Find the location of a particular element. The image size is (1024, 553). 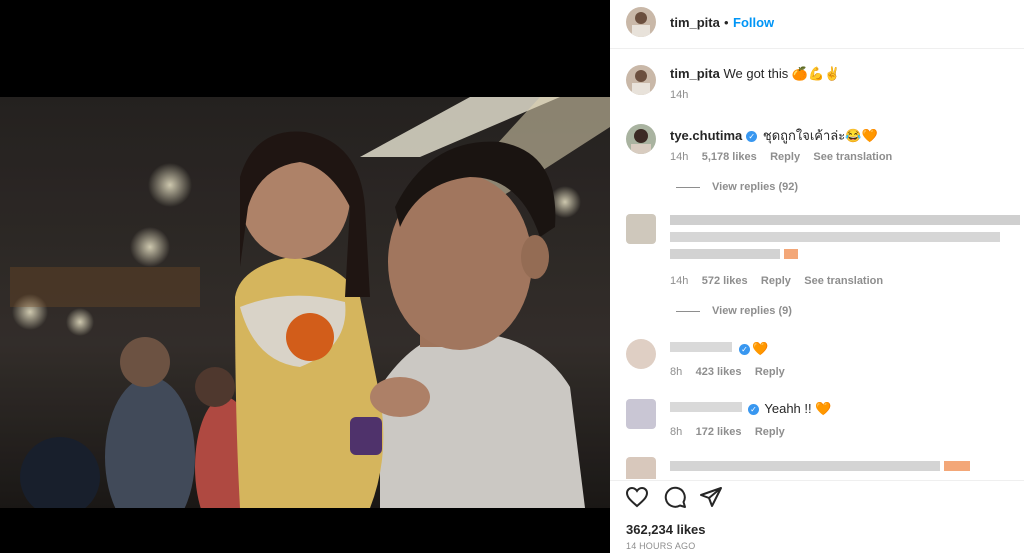

comment-avatar is located at coordinates (641, 139).